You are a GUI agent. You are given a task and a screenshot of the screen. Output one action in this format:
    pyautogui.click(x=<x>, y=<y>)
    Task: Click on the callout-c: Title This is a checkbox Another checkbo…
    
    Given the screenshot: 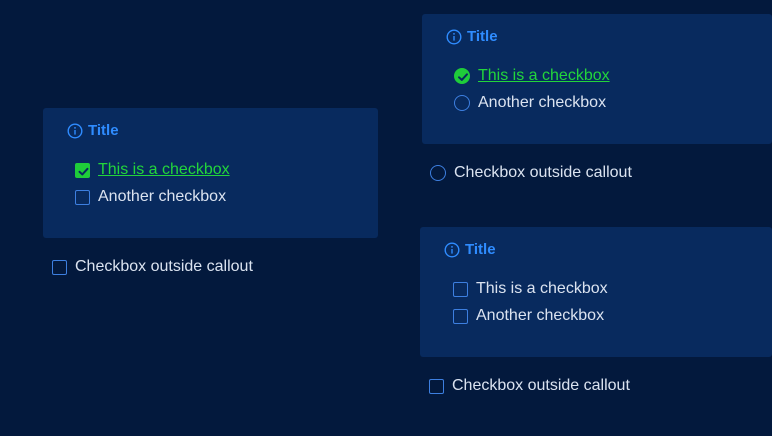 What is the action you would take?
    pyautogui.click(x=596, y=292)
    